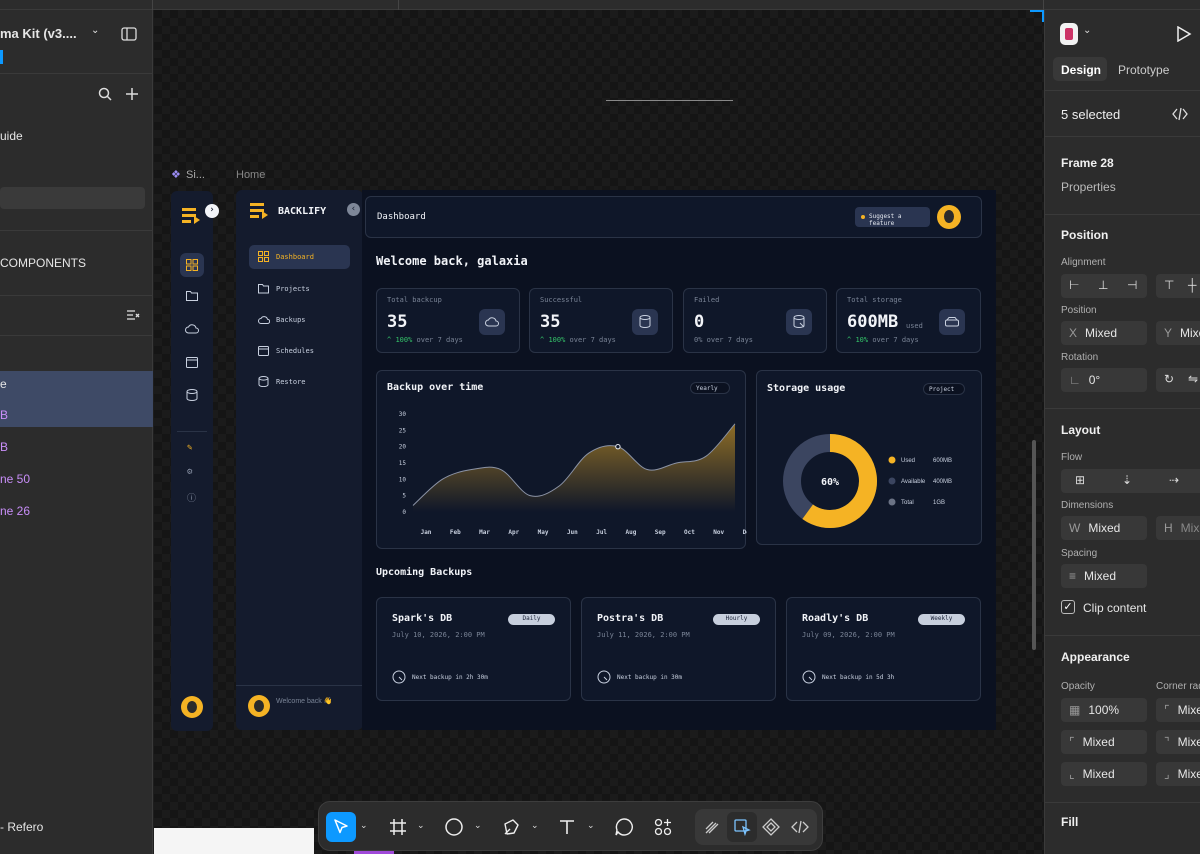 The width and height of the screenshot is (1200, 854). I want to click on frame-tool-button, so click(398, 827).